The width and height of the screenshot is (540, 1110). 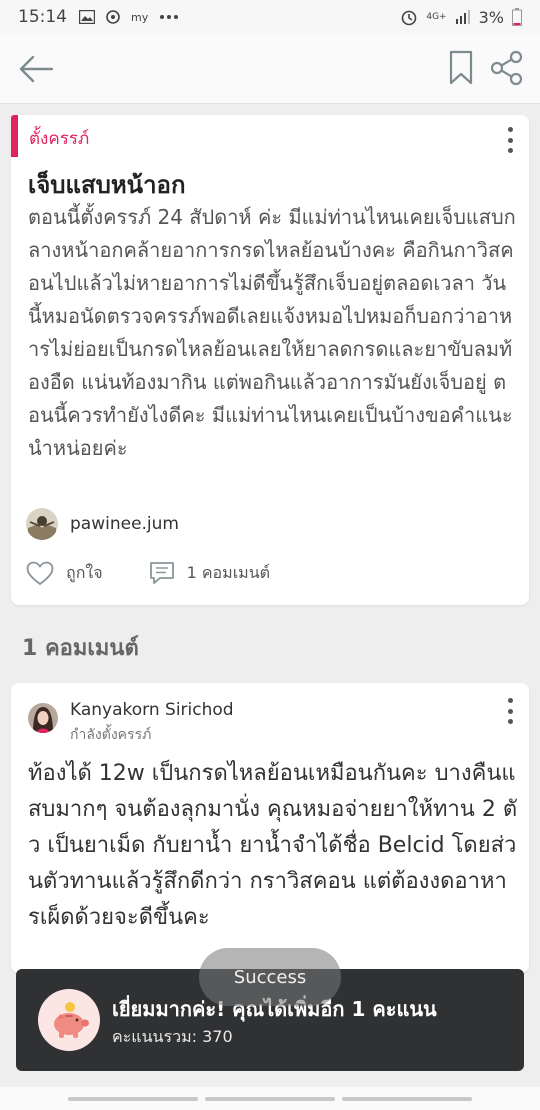 I want to click on nav-home-gesture, so click(x=270, y=1099).